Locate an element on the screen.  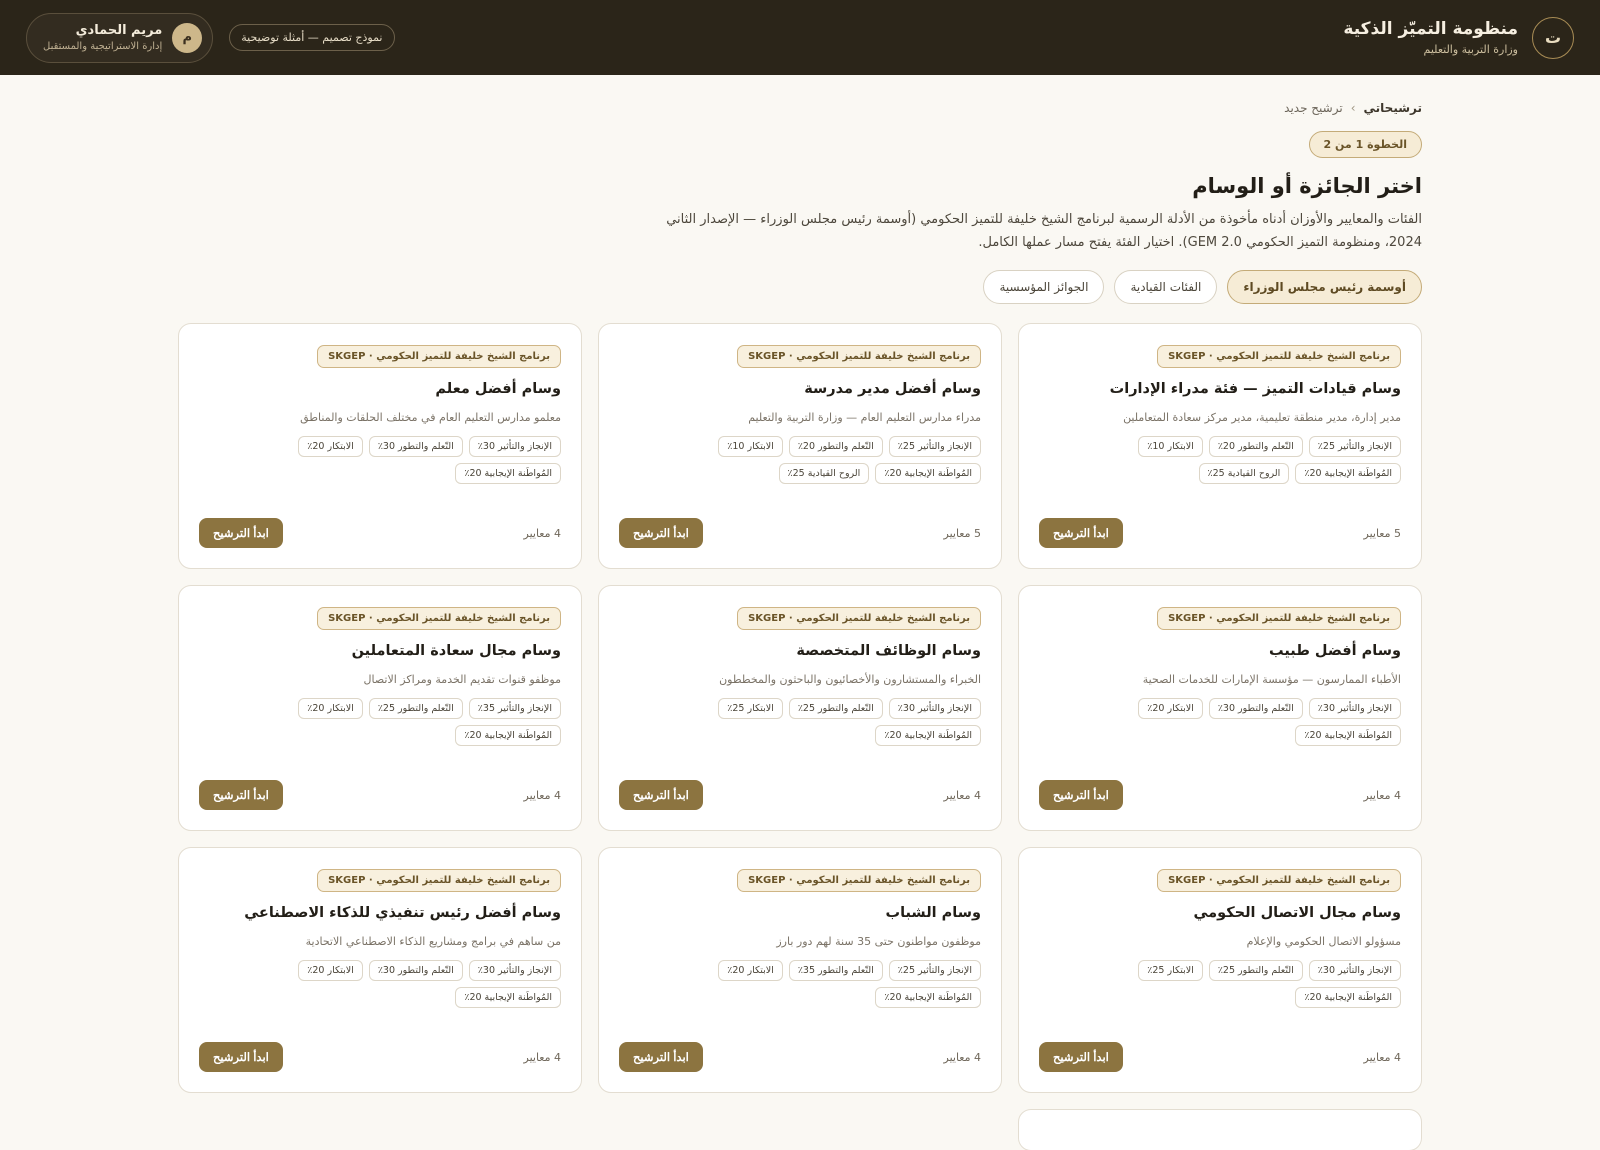
user-department: إدارة الاستراتيجية والمستقبل is located at coordinates (103, 46).